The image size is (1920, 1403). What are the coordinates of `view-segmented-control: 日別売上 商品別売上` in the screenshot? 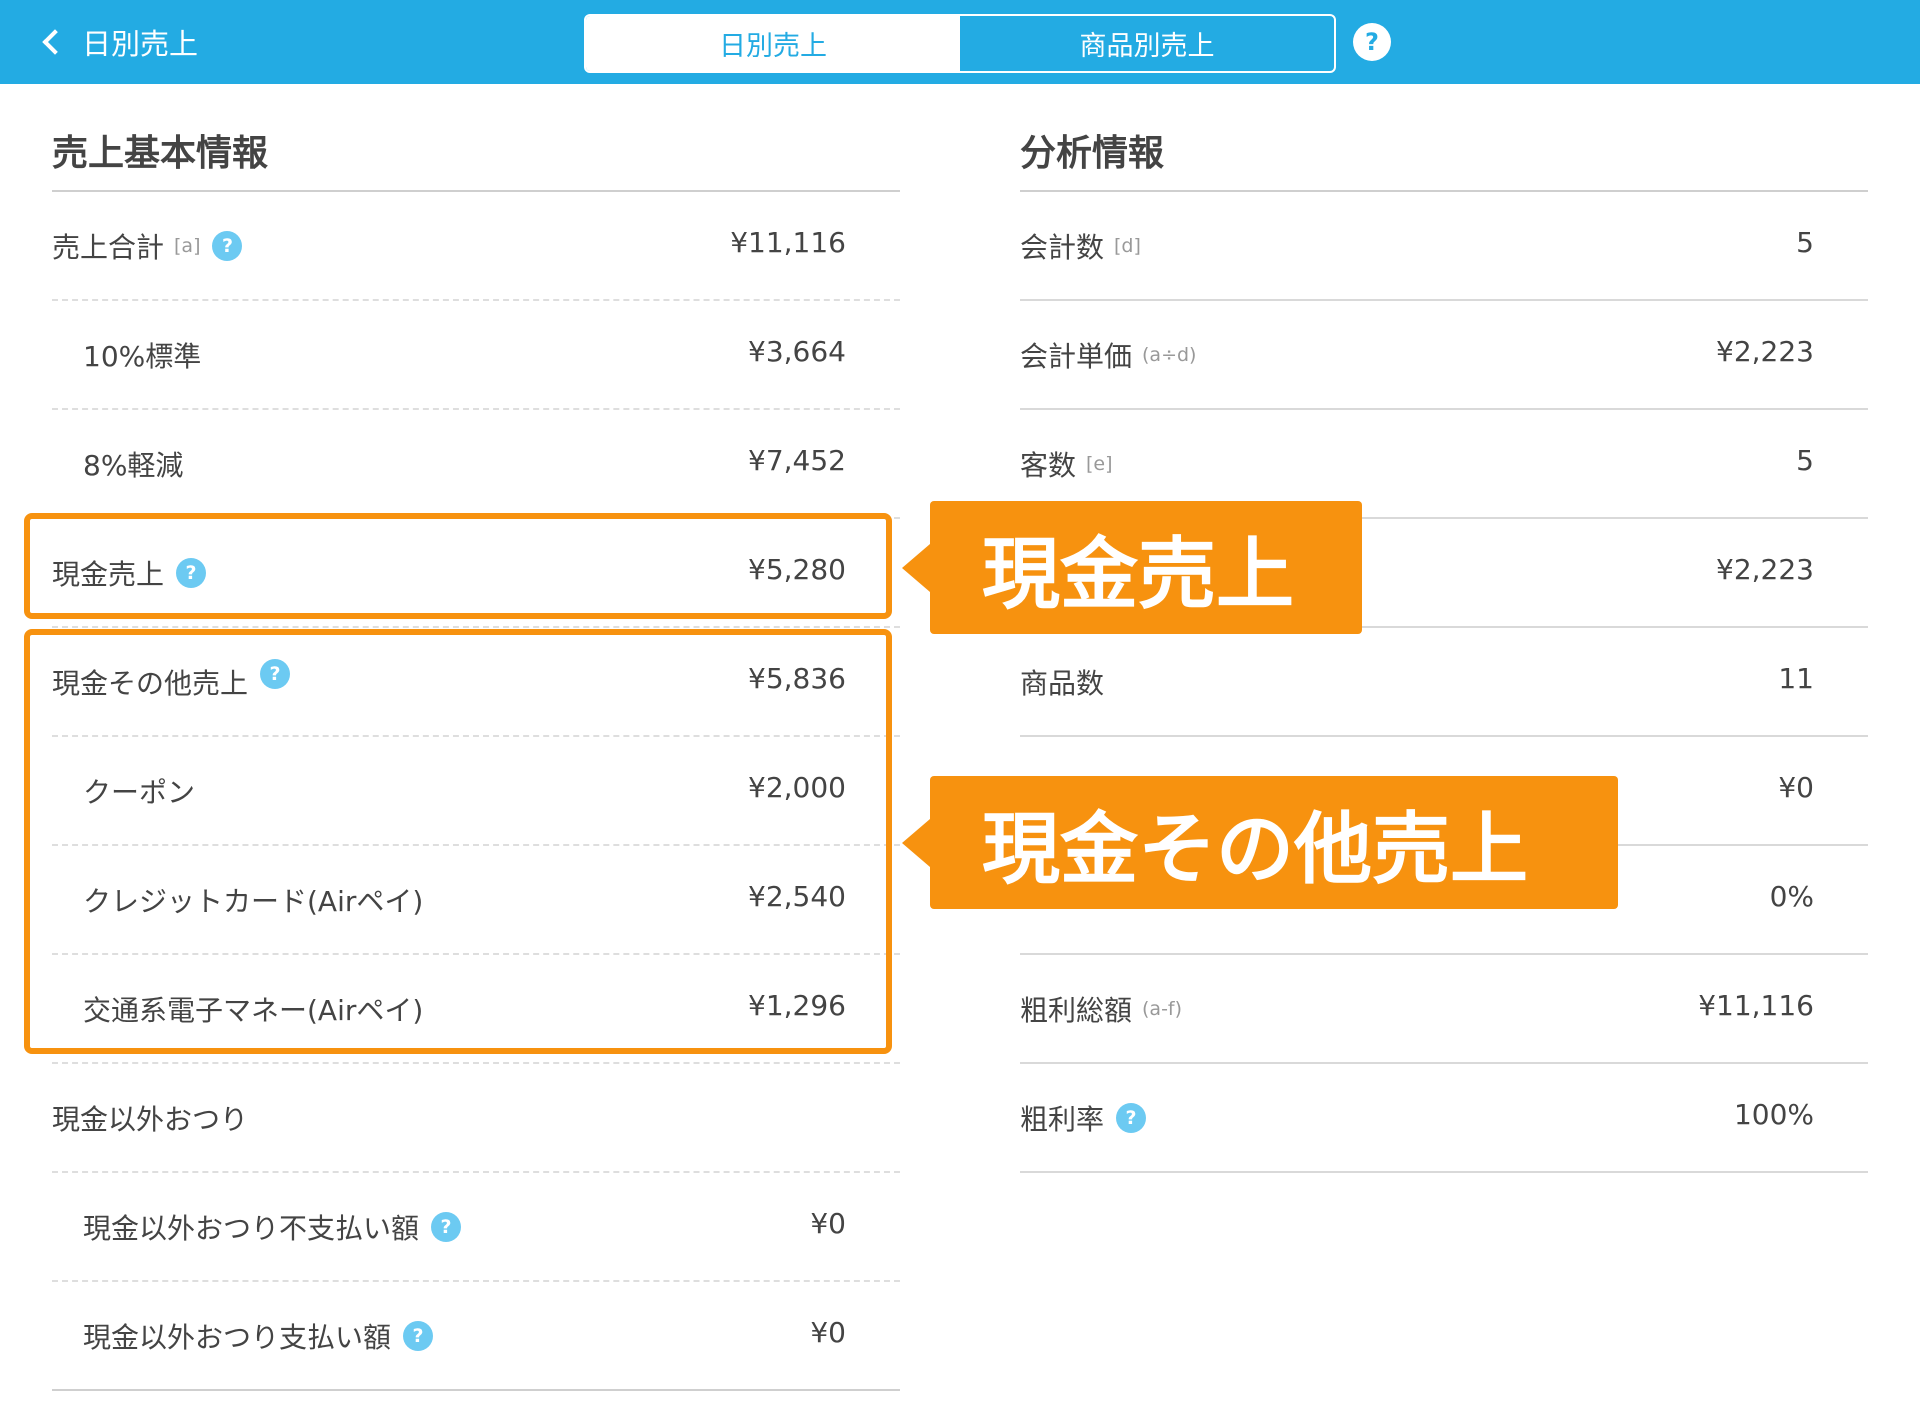 It's located at (960, 43).